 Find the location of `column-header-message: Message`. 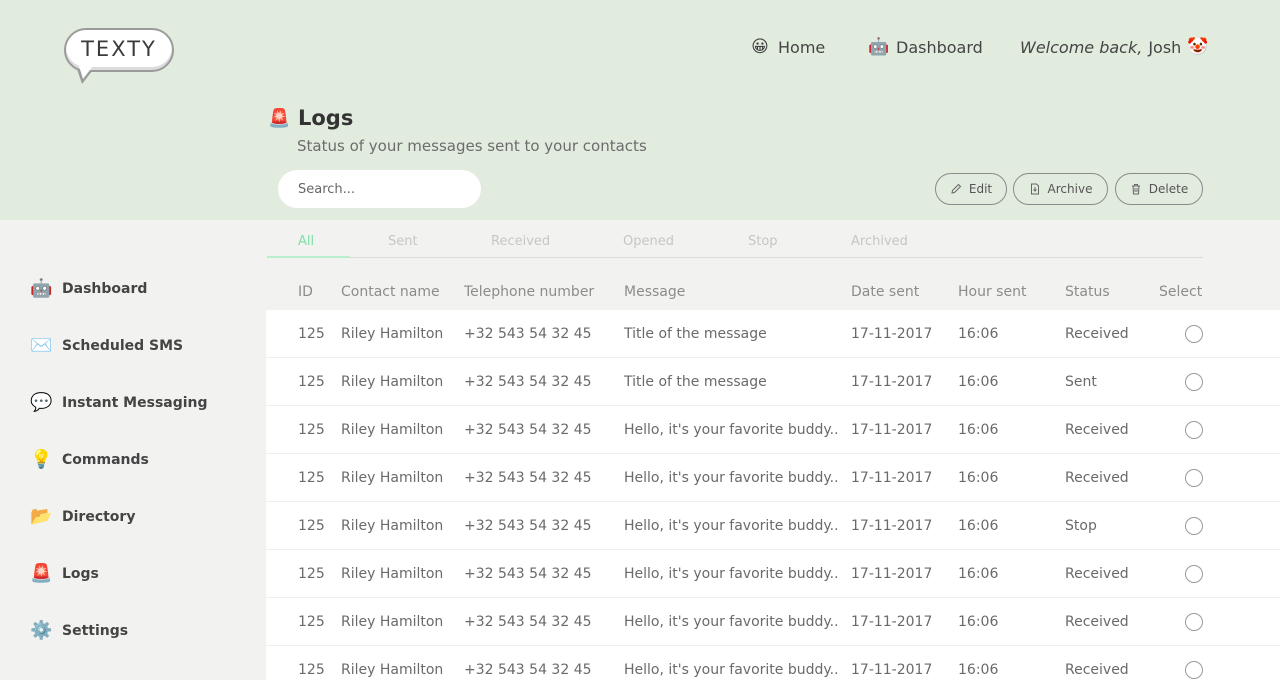

column-header-message: Message is located at coordinates (654, 292).